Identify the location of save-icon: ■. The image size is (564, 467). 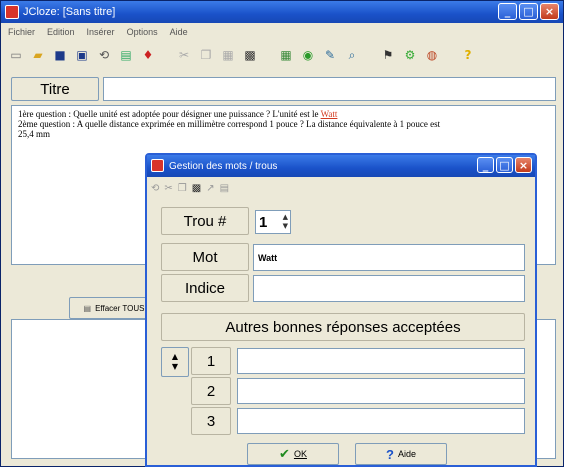
(60, 55).